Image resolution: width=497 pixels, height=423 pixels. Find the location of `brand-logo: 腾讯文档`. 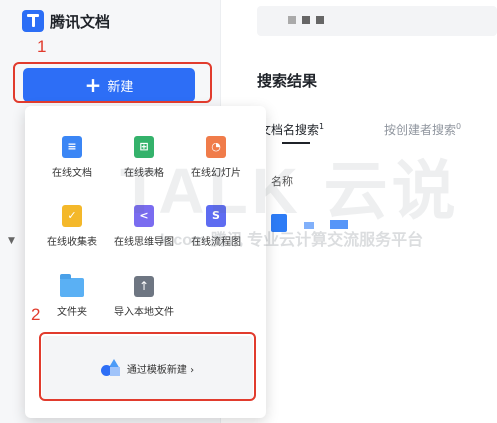

brand-logo: 腾讯文档 is located at coordinates (66, 21).